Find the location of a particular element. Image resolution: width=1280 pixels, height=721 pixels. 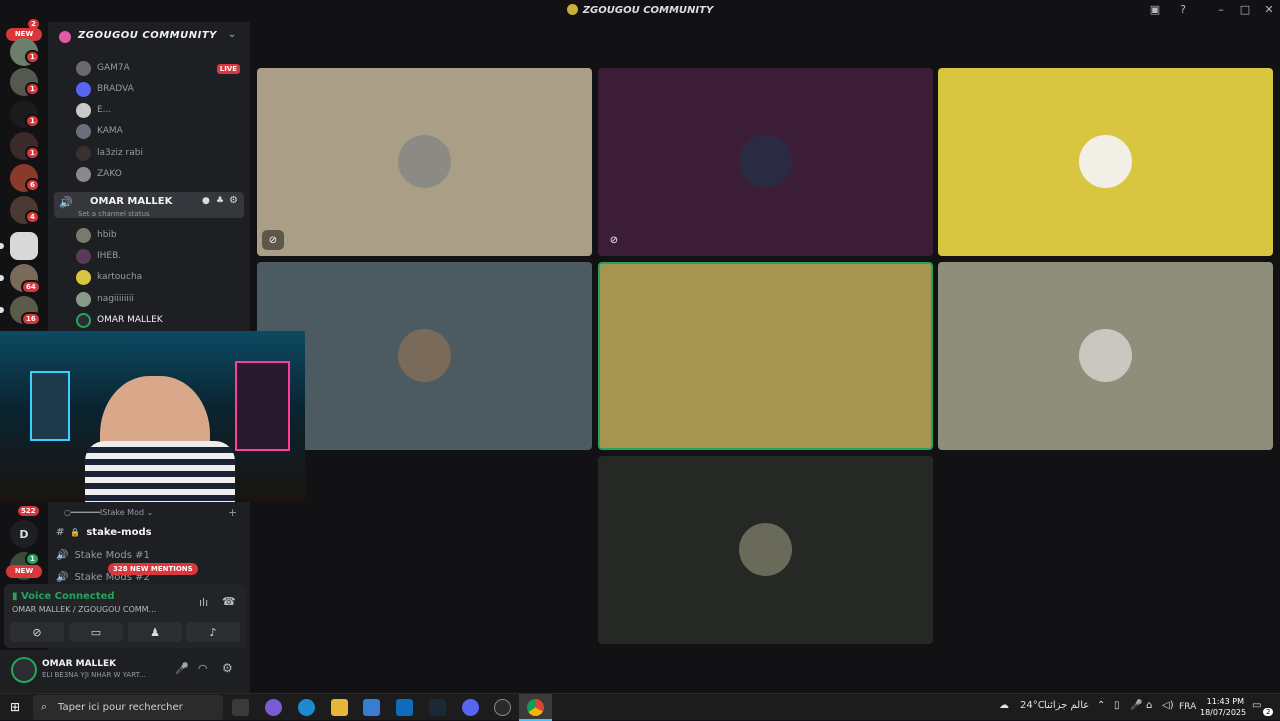

screen-share-button: ▭ is located at coordinates (96, 632).